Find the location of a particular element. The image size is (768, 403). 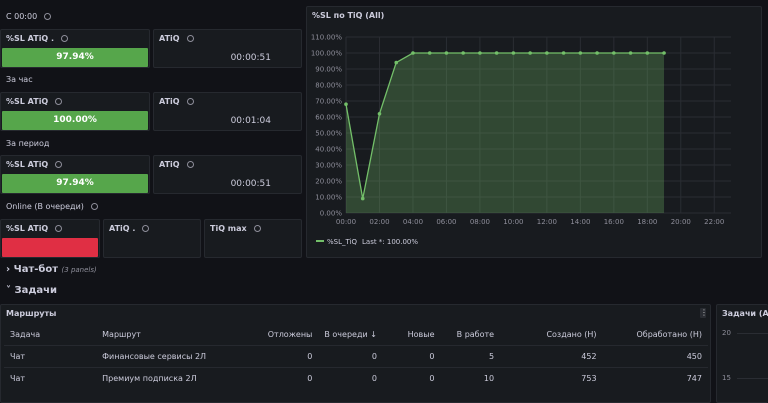

table-cell: 10 is located at coordinates (470, 378).